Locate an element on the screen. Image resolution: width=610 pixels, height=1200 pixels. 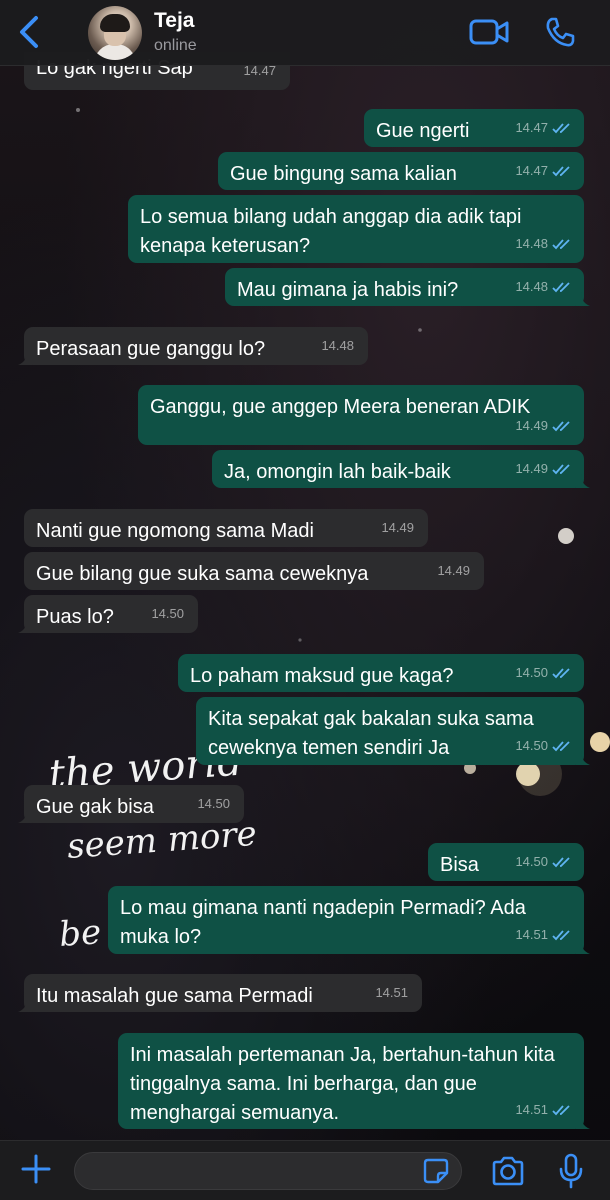
message-text: Ganggu, gue anggep Meera beneran ADIK is located at coordinates (340, 407).